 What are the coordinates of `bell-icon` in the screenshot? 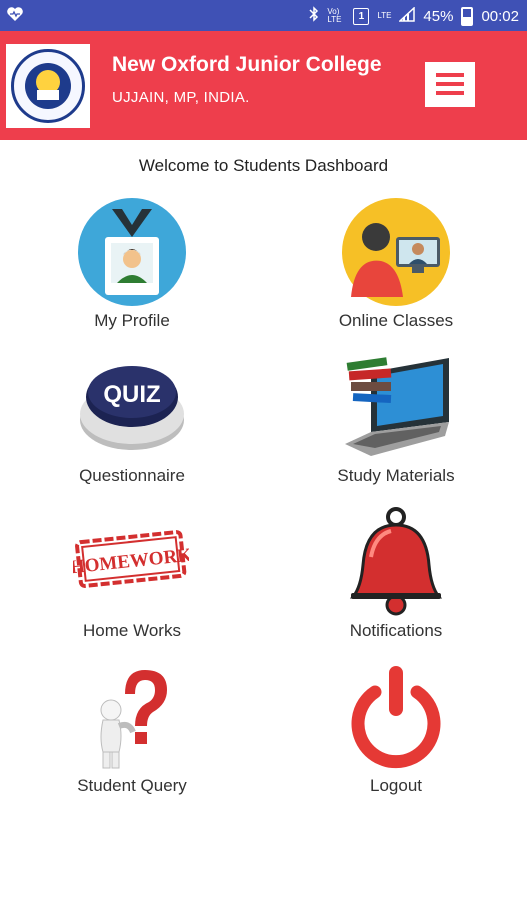 It's located at (396, 562).